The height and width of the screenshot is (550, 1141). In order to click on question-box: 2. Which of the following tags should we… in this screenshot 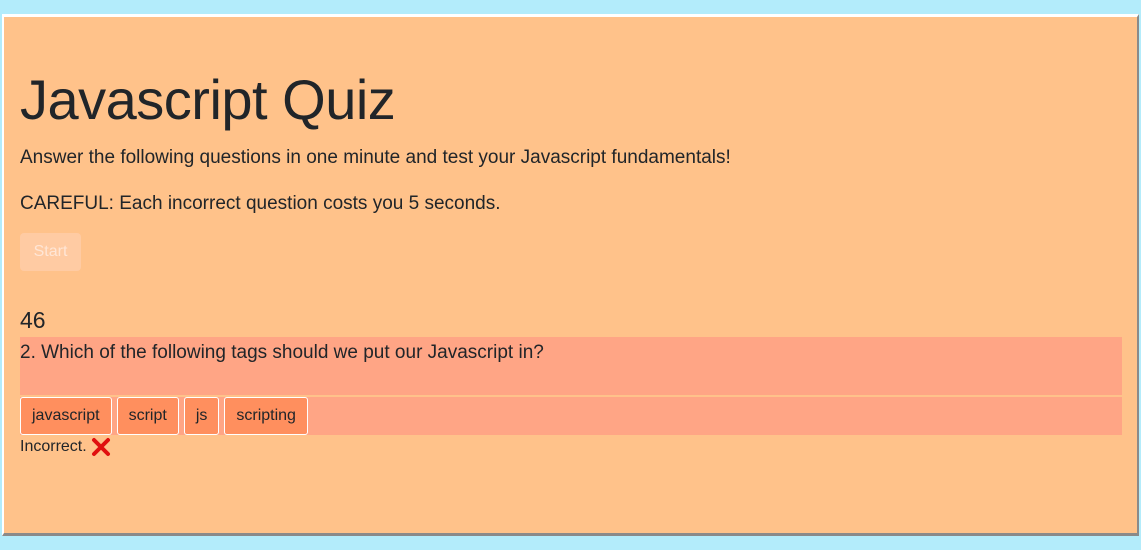, I will do `click(571, 366)`.